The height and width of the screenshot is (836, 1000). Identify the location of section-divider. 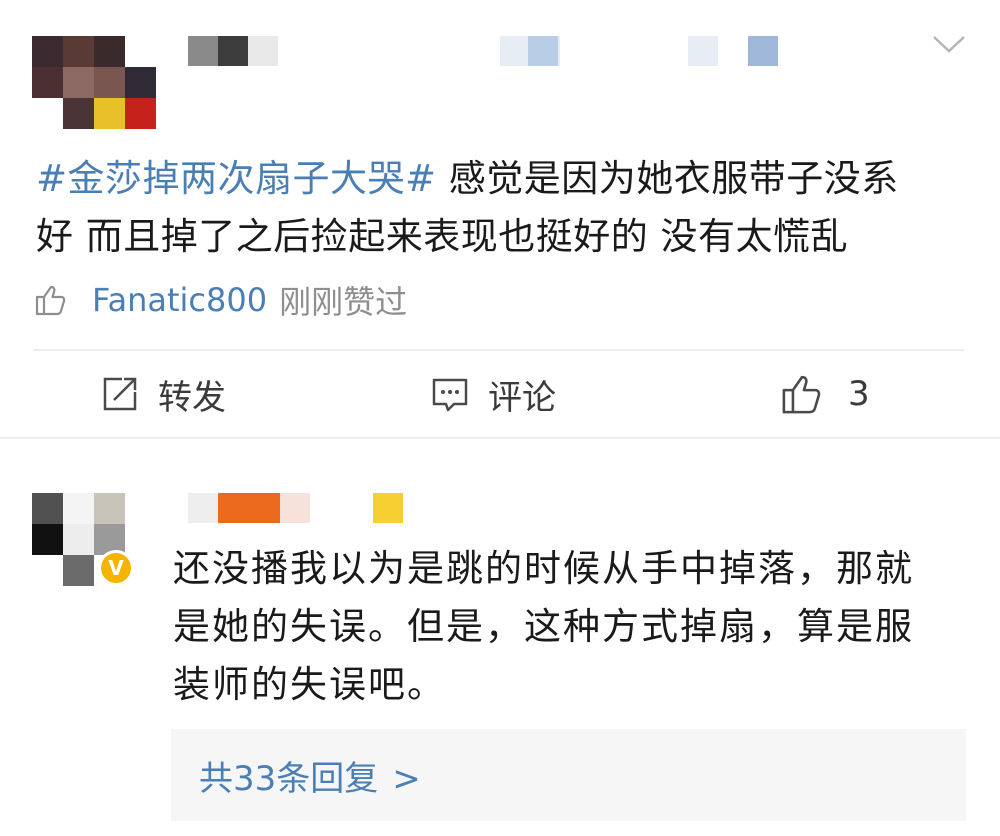
(500, 438).